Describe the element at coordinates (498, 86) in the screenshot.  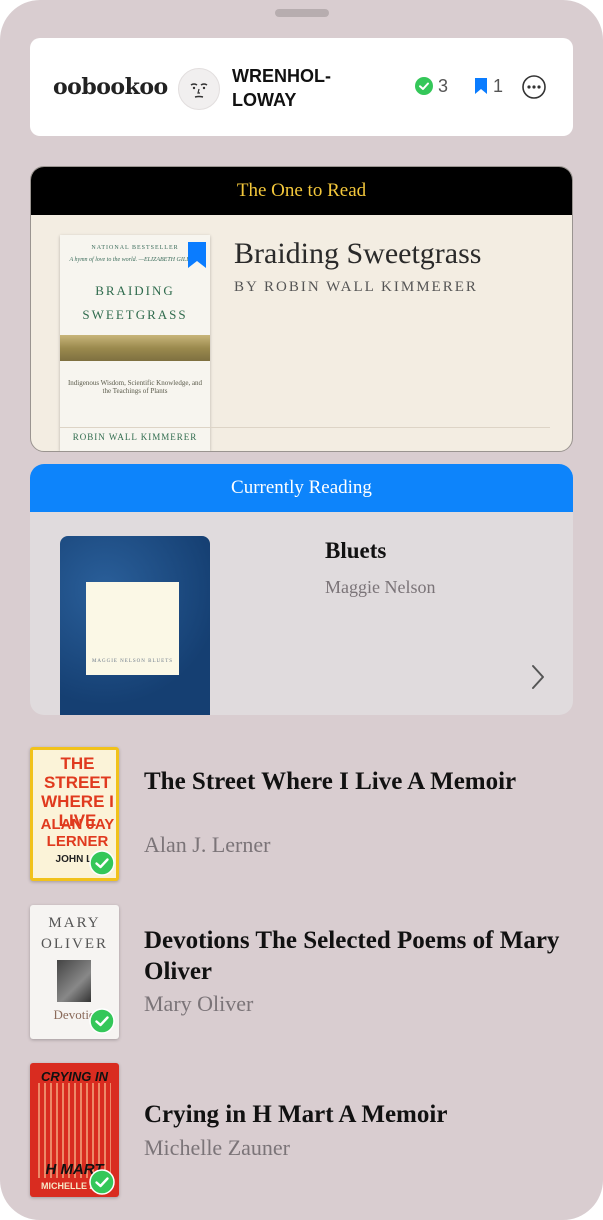
I see `saved-count-value: 1` at that location.